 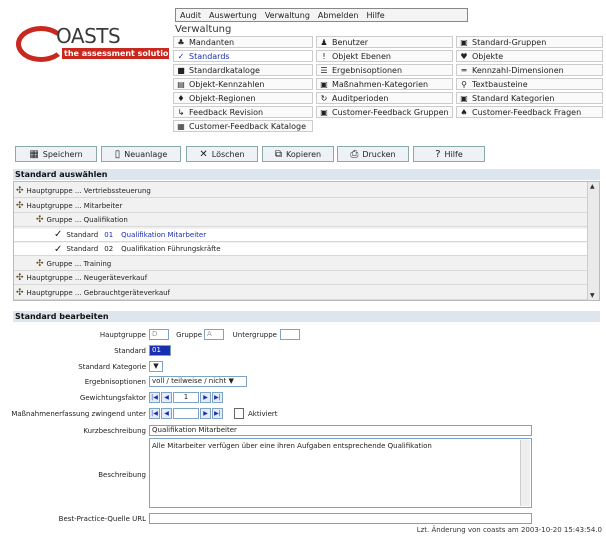 I want to click on url-field, so click(x=340, y=518).